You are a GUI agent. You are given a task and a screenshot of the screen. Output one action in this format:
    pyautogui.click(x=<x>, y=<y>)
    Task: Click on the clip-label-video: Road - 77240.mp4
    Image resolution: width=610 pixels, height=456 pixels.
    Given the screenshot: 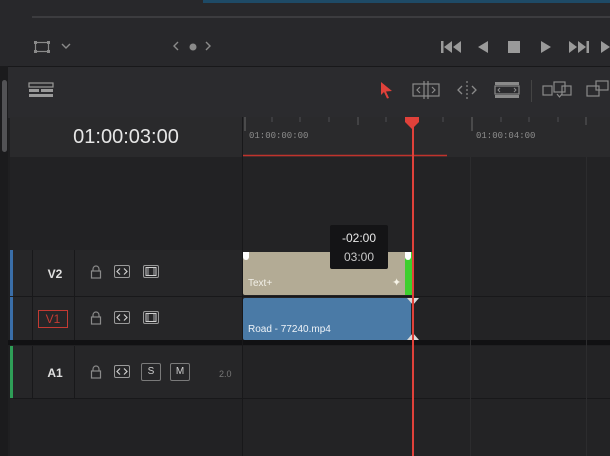 What is the action you would take?
    pyautogui.click(x=289, y=329)
    